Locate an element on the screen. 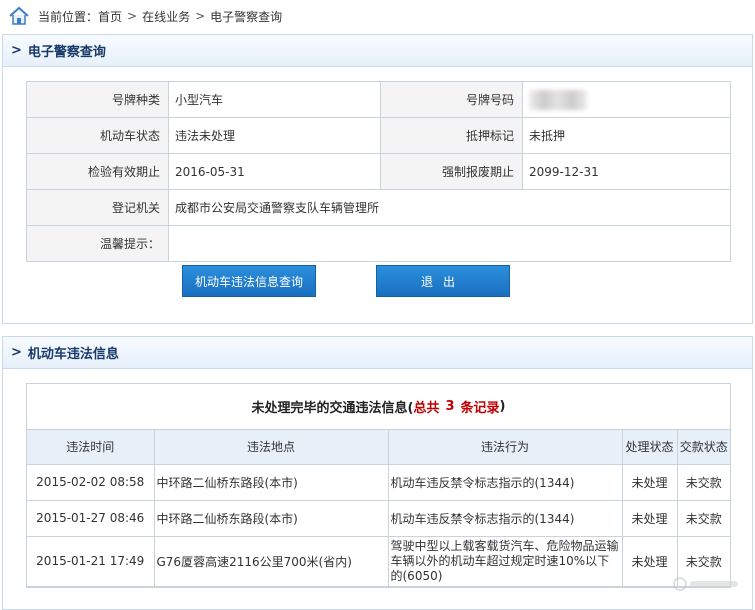  plate-number-label: 号牌号码 is located at coordinates (451, 99).